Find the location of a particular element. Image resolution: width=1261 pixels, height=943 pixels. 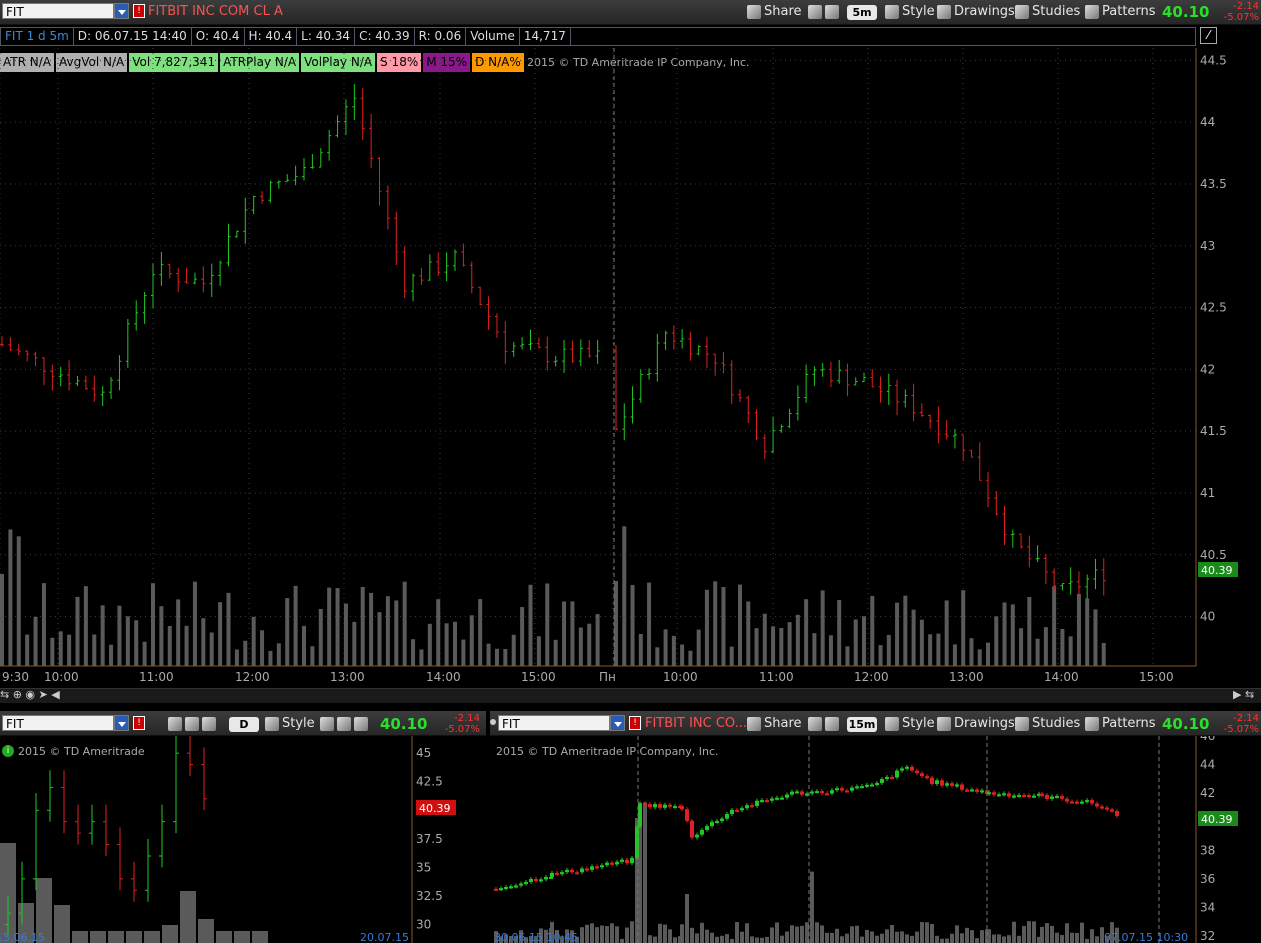

left-alert-icon: ! is located at coordinates (139, 723).